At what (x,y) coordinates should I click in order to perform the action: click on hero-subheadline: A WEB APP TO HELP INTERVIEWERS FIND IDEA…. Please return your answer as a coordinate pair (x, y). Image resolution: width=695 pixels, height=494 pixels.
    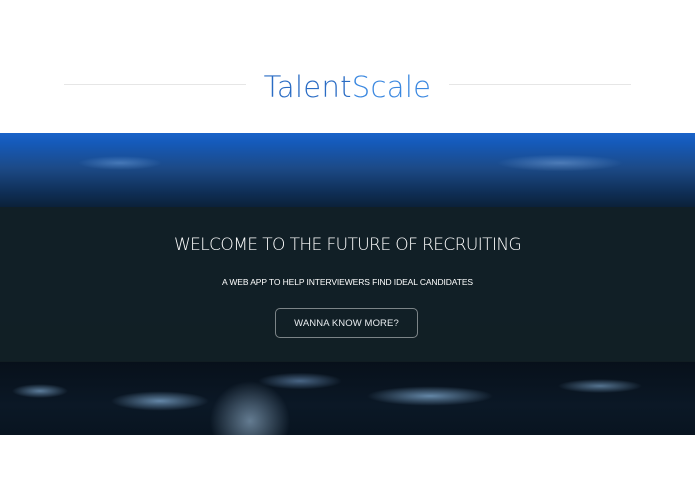
    Looking at the image, I should click on (347, 282).